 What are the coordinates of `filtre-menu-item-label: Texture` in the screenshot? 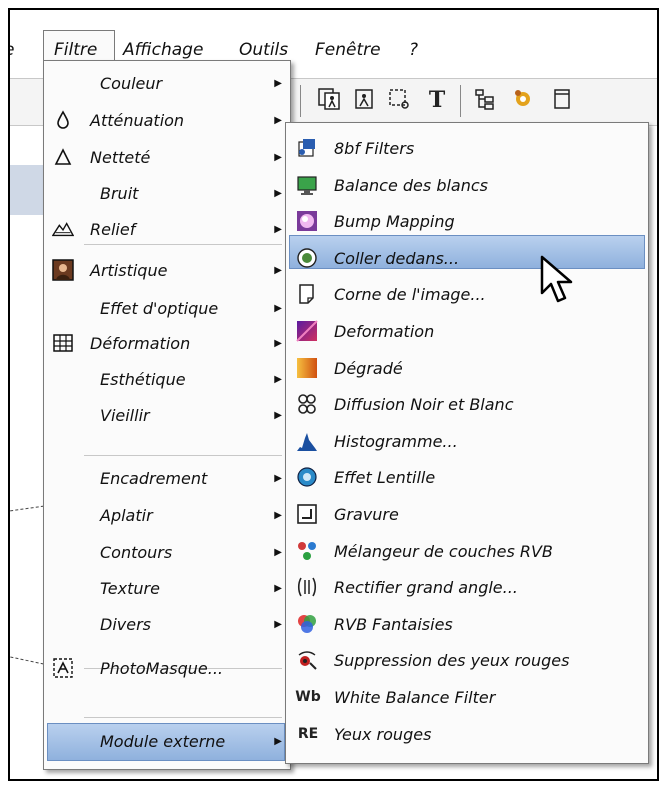 It's located at (130, 588).